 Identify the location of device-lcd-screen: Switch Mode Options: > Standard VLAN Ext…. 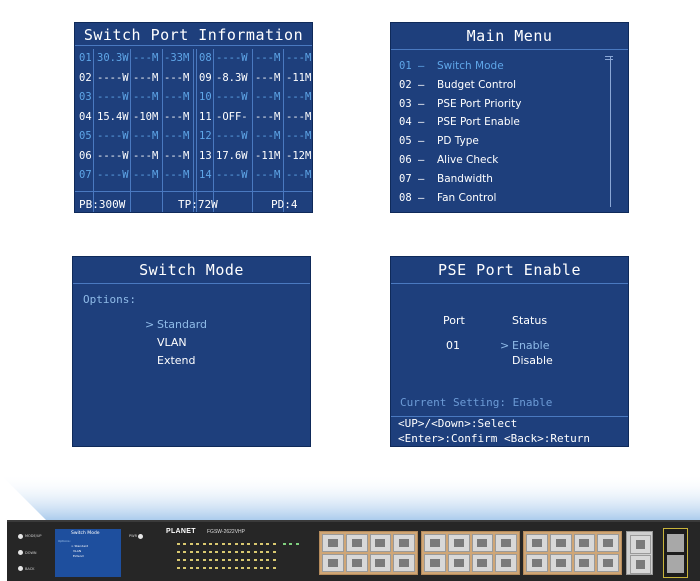
(88, 553).